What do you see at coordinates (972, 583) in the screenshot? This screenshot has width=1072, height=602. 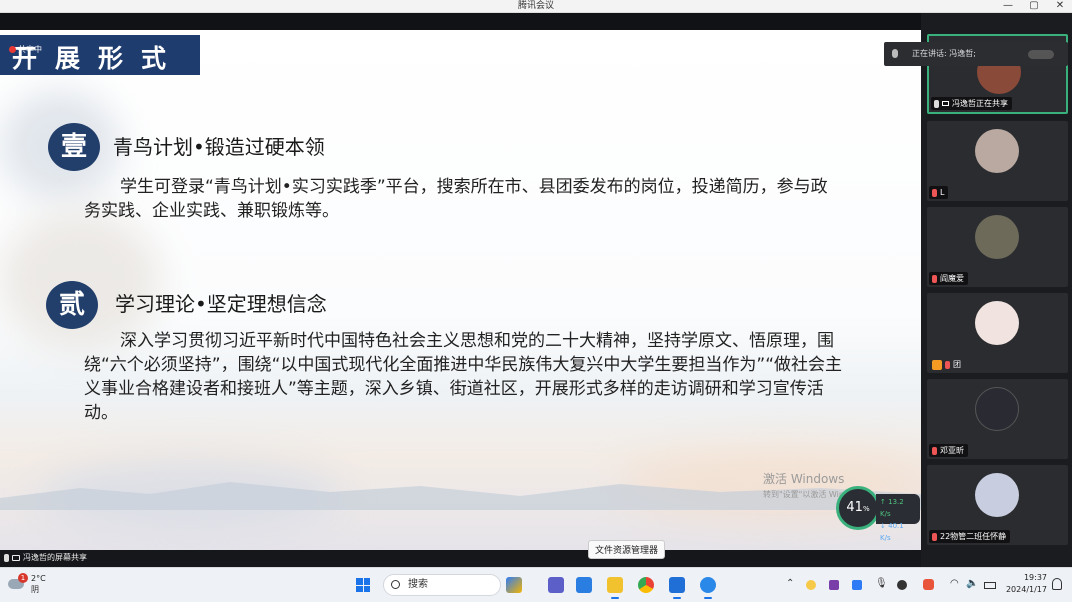 I see `volume-icon: 🔈` at bounding box center [972, 583].